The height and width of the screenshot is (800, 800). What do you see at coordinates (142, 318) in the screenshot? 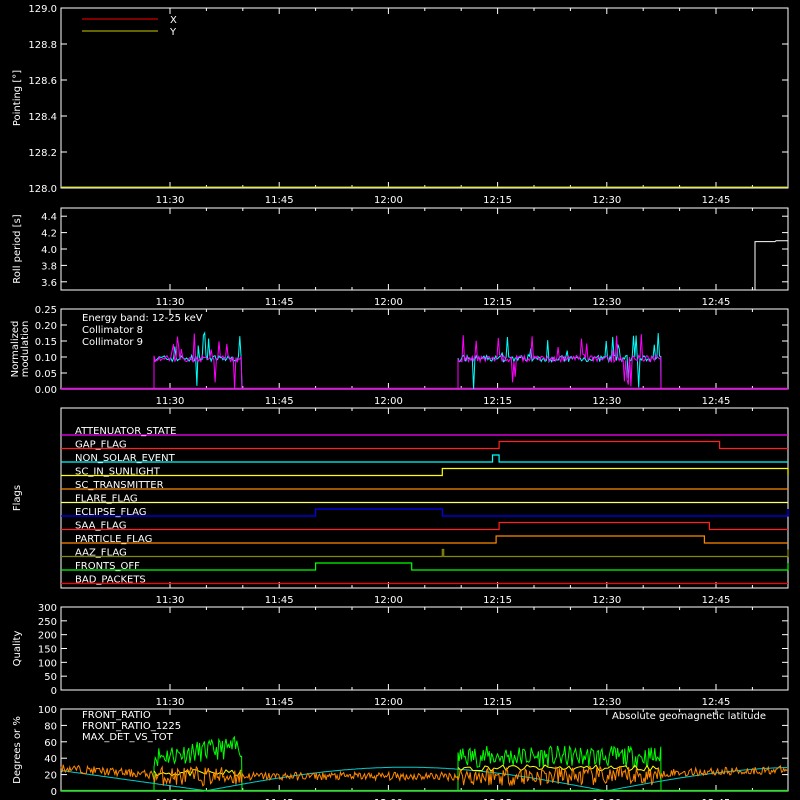
I see `energy-band-label: Energy band: 12-25 keV` at bounding box center [142, 318].